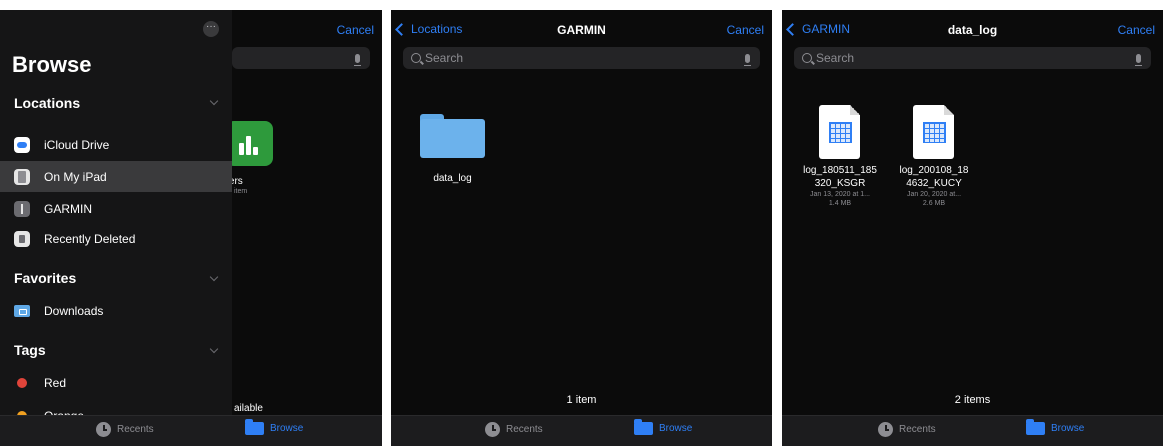 This screenshot has height=446, width=1163. I want to click on trash-icon, so click(22, 238).